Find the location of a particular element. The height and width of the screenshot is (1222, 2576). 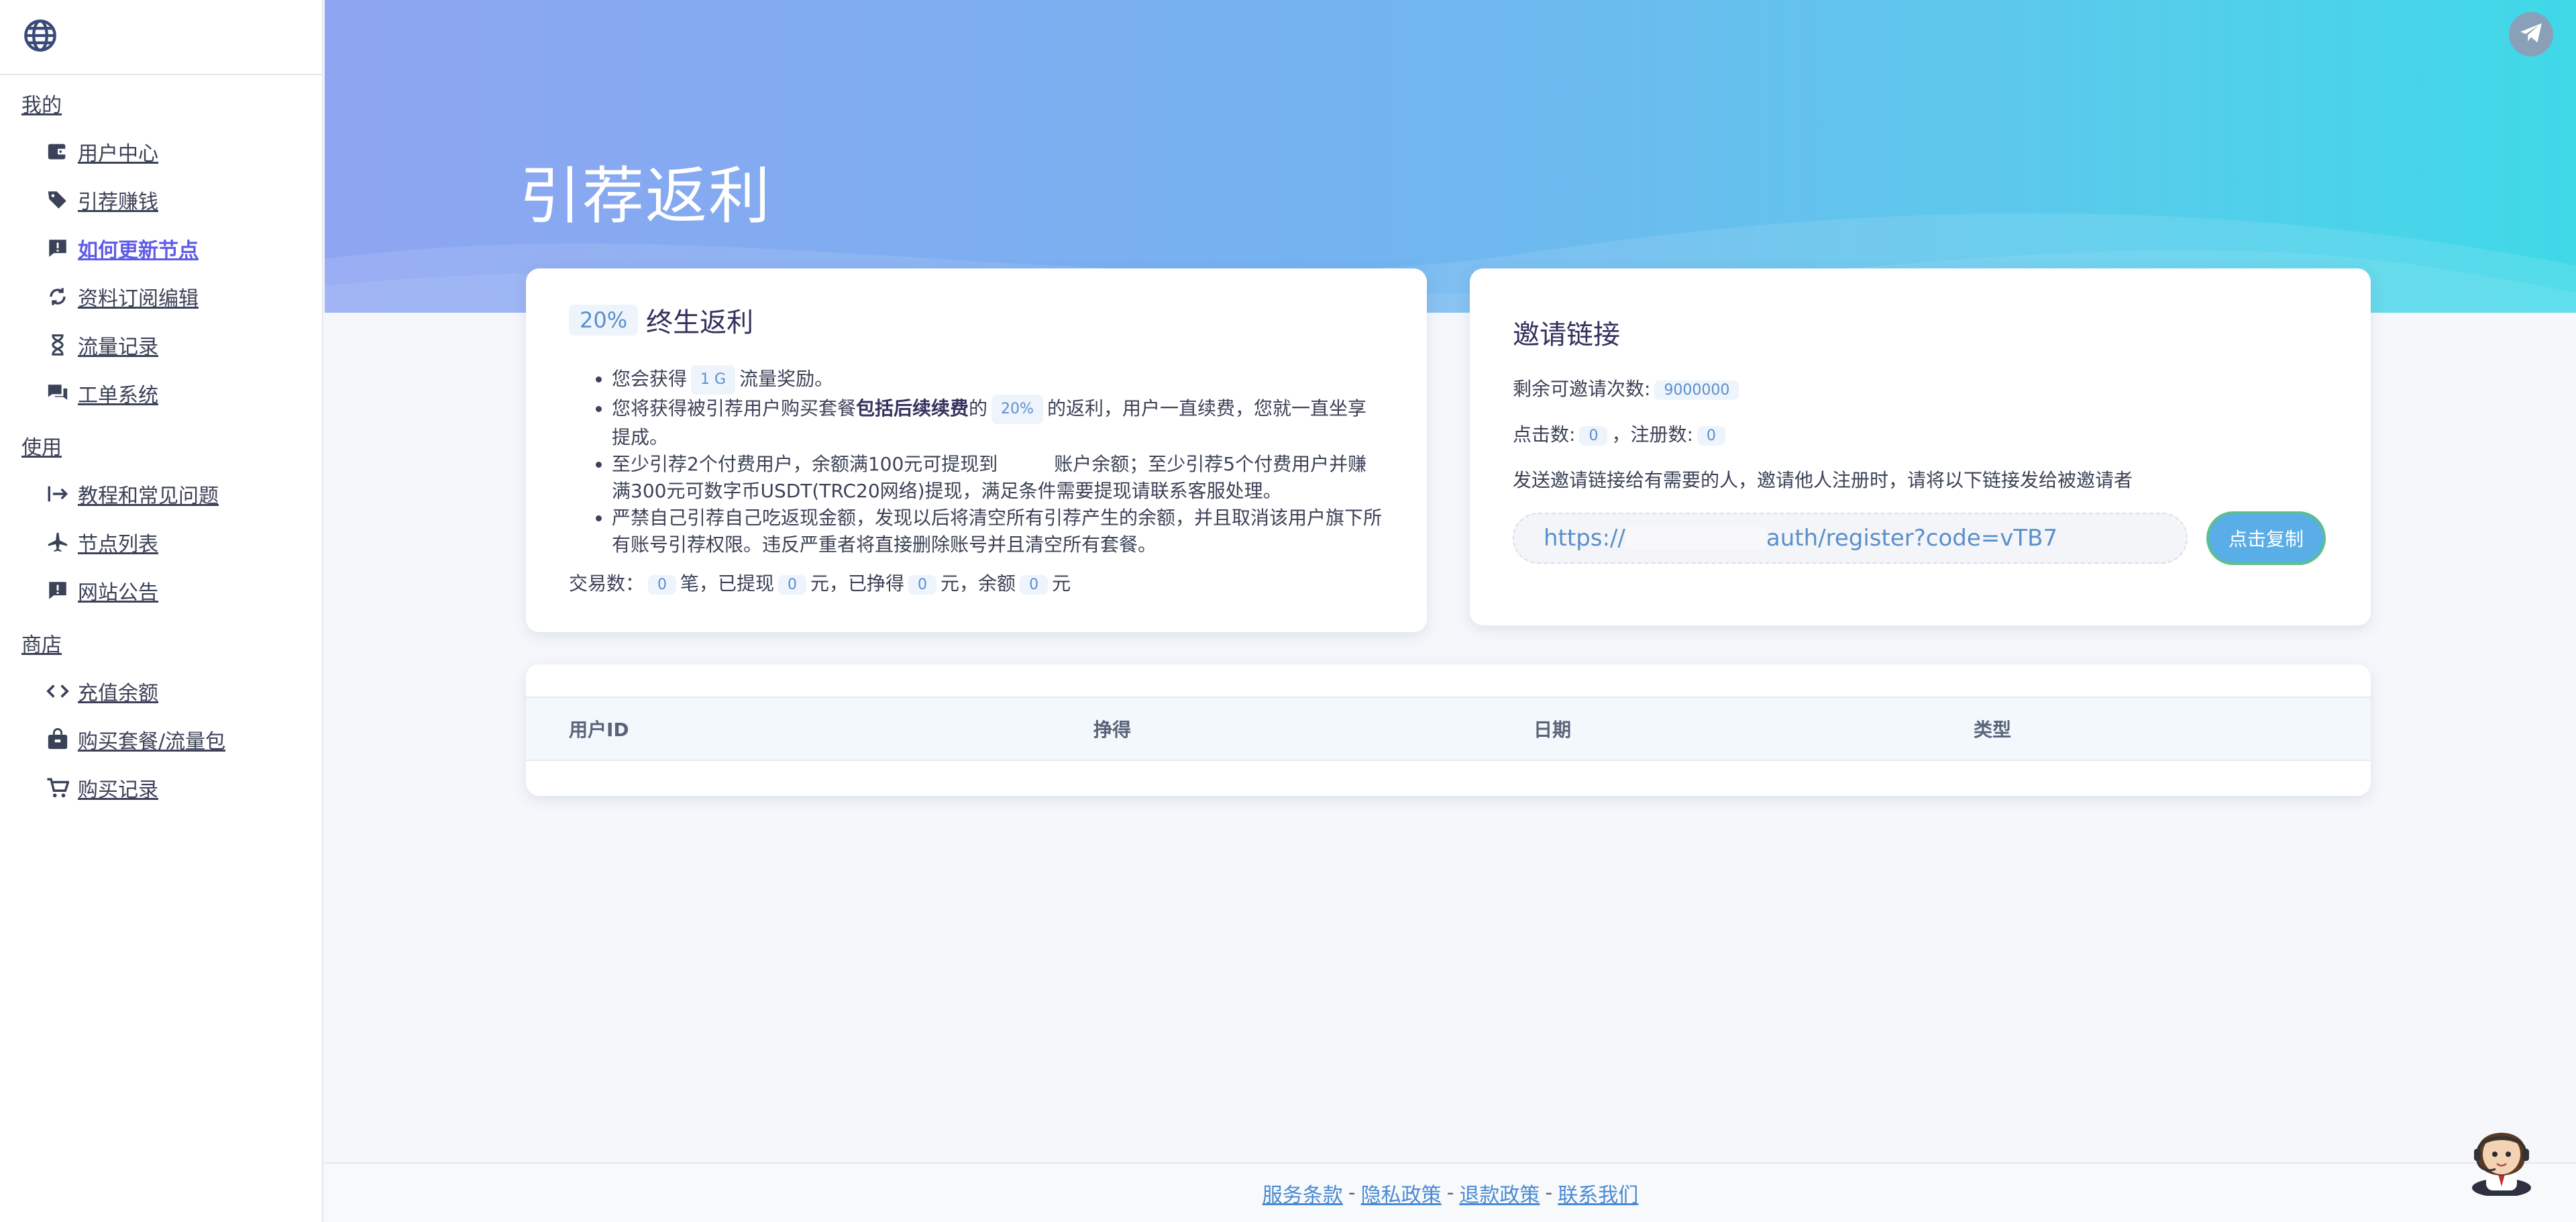

withdrawn-amount: 0 is located at coordinates (792, 584).